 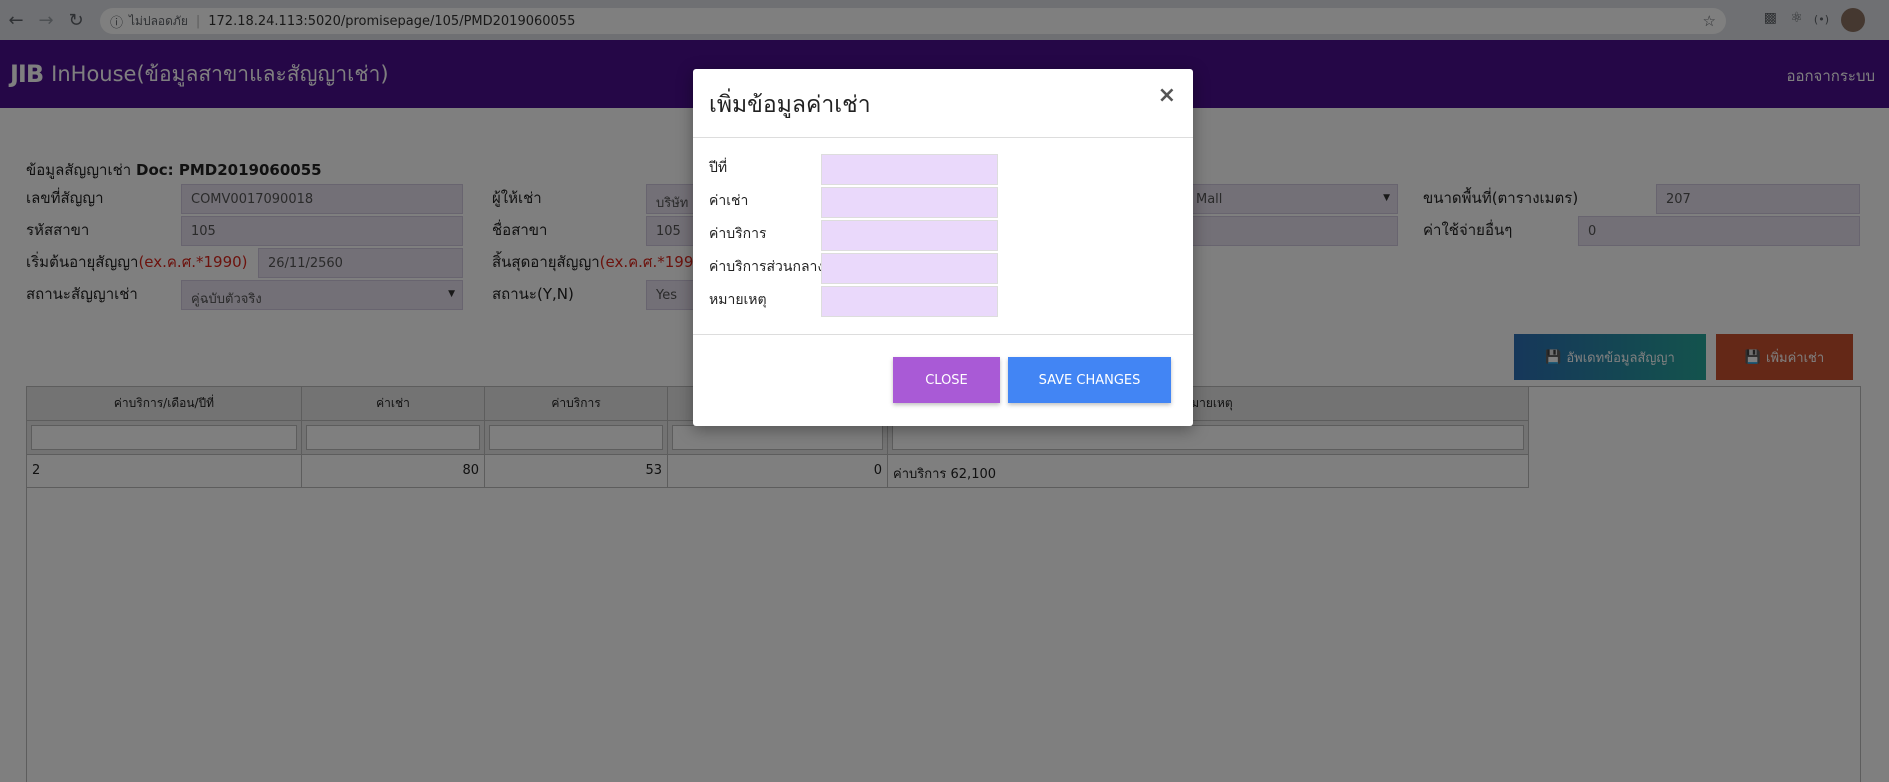 I want to click on close-icon: ×, so click(x=1167, y=95).